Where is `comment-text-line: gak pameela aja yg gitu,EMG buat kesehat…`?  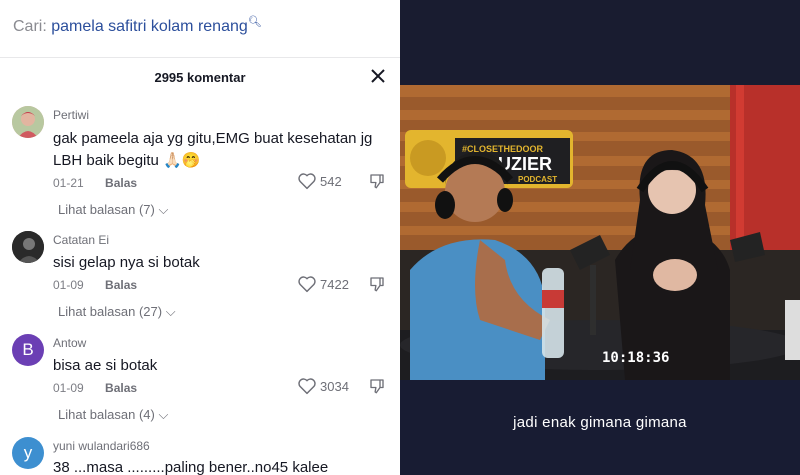
comment-text-line: gak pameela aja yg gitu,EMG buat kesehat… is located at coordinates (213, 138).